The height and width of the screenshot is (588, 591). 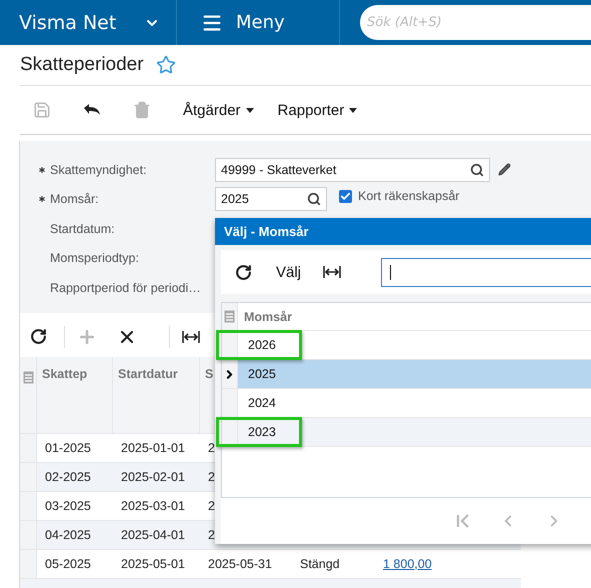 I want to click on field-label: Skattemyndighet:, so click(x=99, y=169).